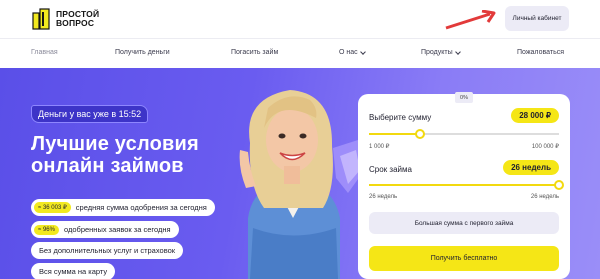 The height and width of the screenshot is (279, 600). What do you see at coordinates (470, 20) in the screenshot?
I see `arrow-annotation-icon` at bounding box center [470, 20].